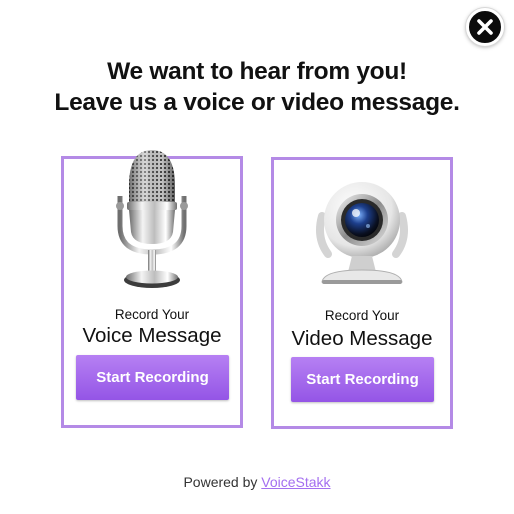 The height and width of the screenshot is (514, 514). What do you see at coordinates (362, 315) in the screenshot?
I see `video-small-label: Record Your` at bounding box center [362, 315].